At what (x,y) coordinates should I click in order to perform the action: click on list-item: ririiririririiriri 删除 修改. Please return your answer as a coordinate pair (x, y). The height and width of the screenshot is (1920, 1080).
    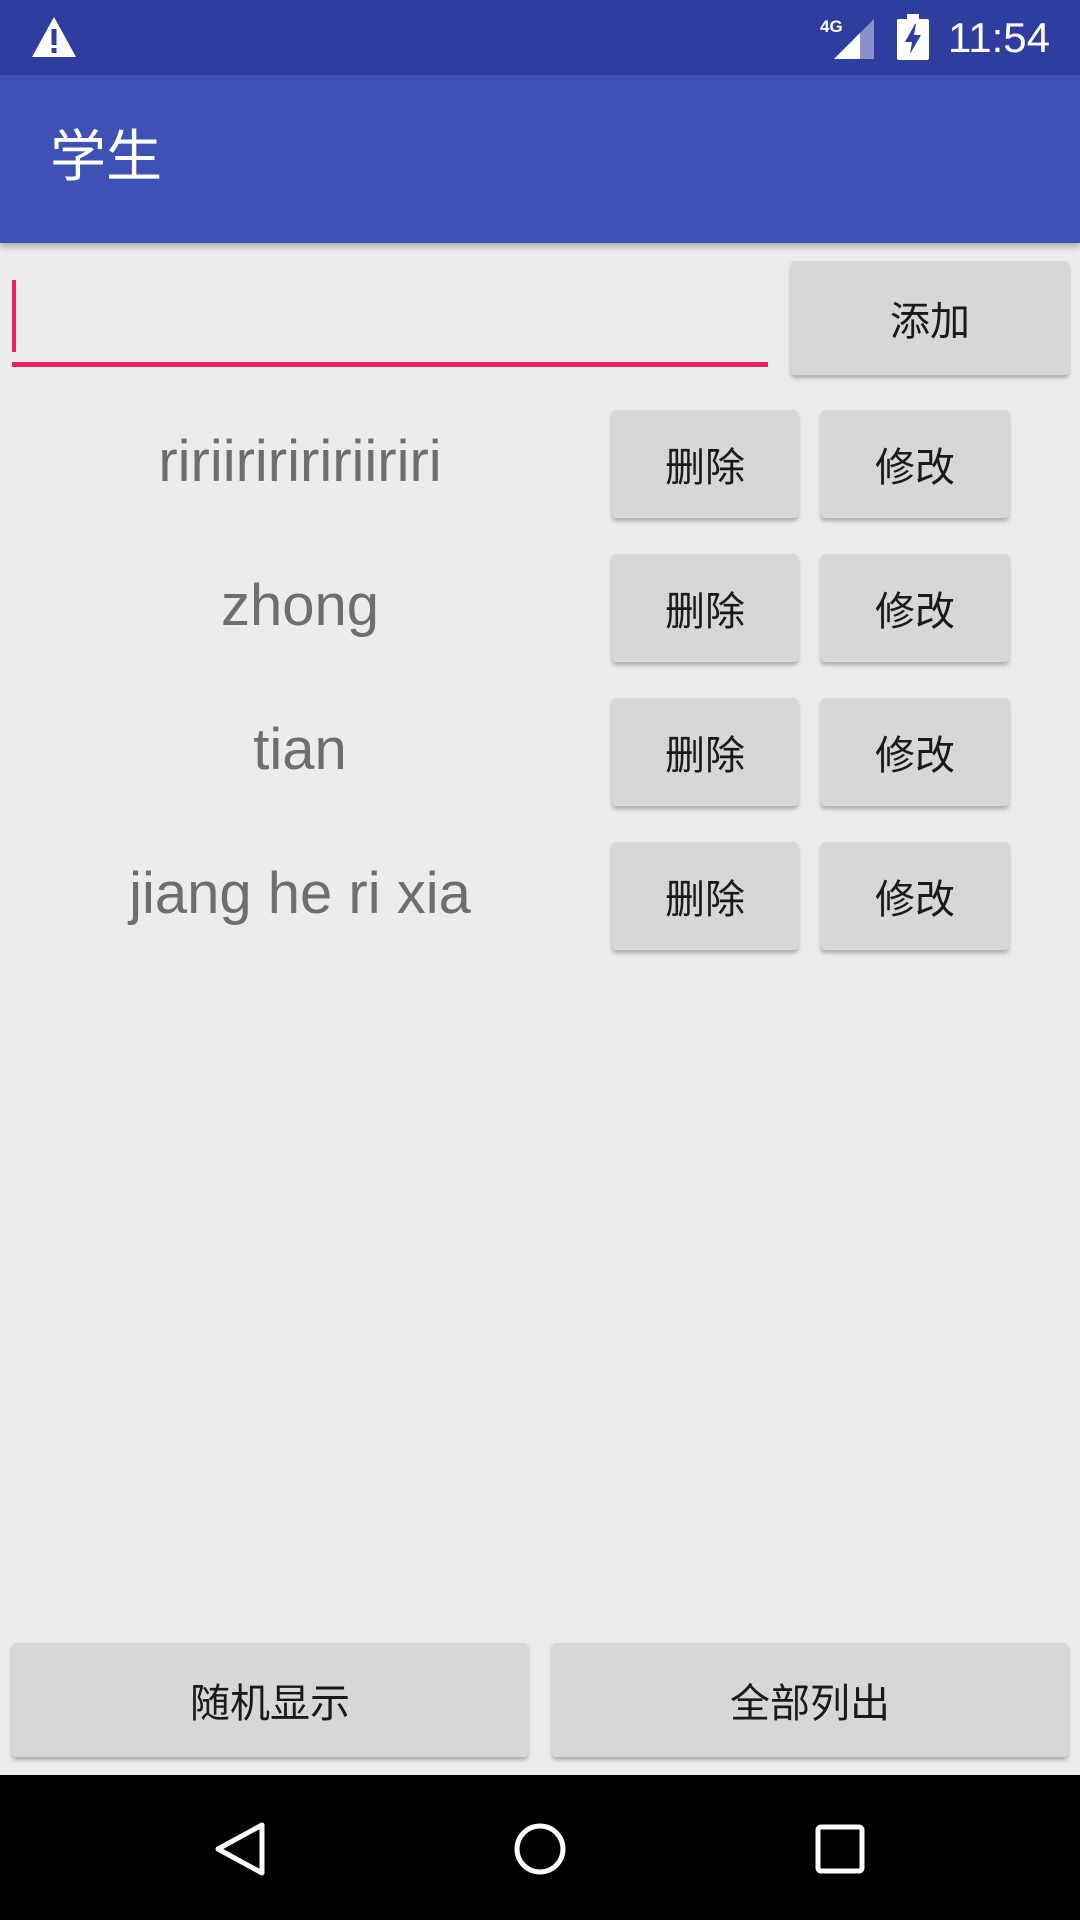
    Looking at the image, I should click on (540, 482).